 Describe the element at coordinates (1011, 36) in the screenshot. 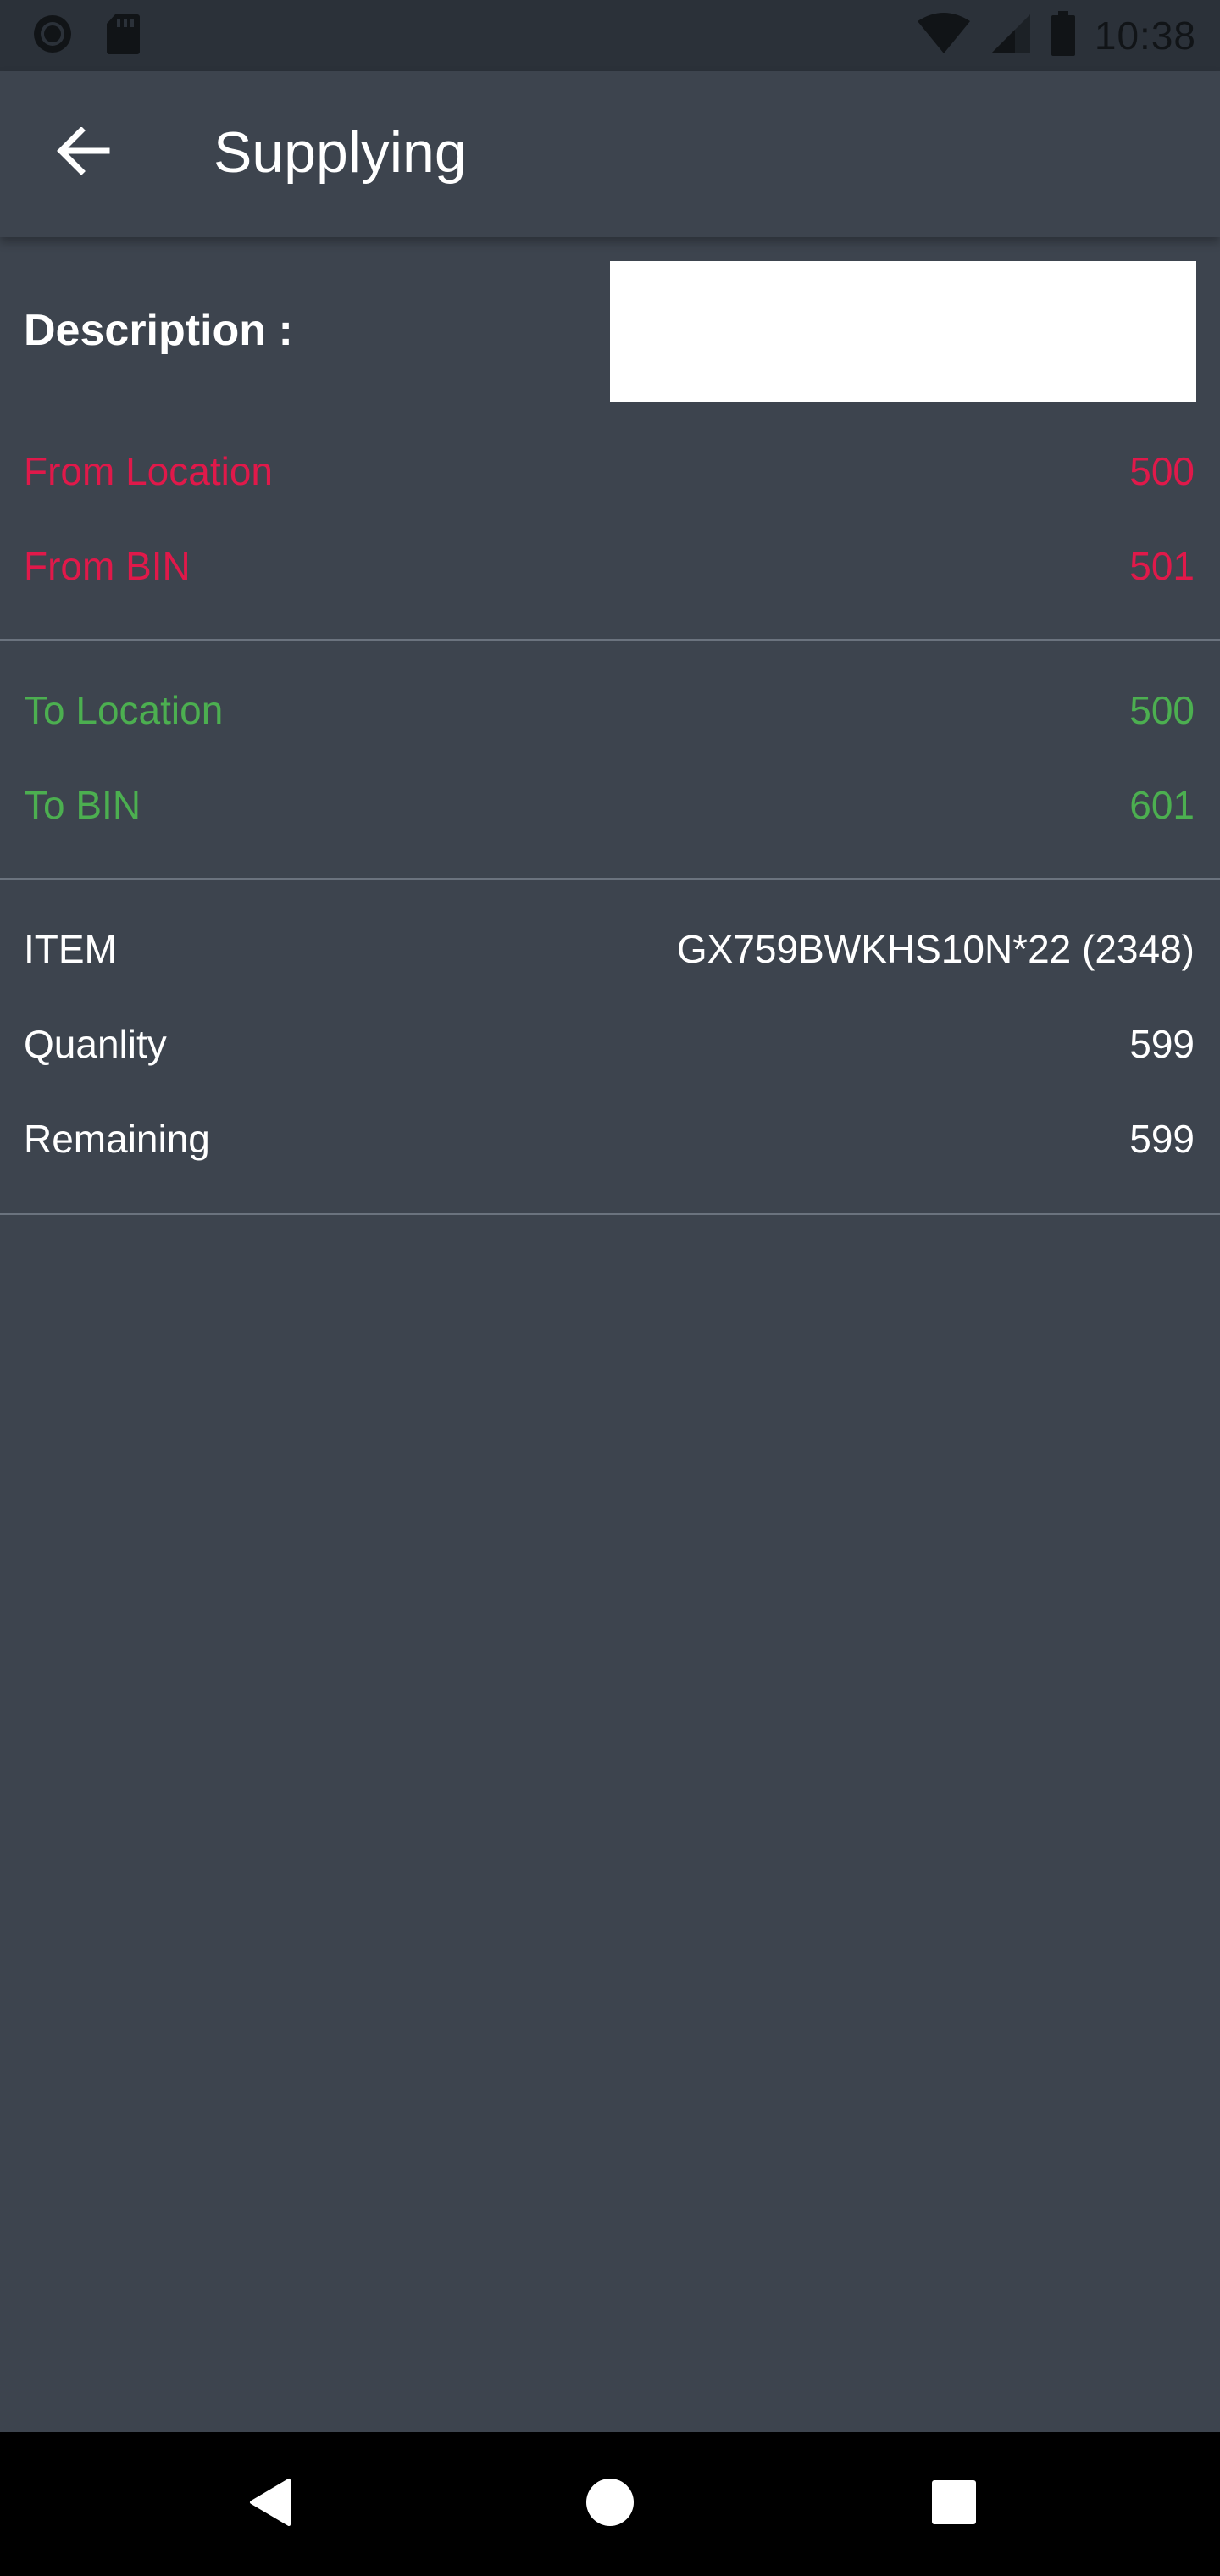

I see `signal-icon` at that location.